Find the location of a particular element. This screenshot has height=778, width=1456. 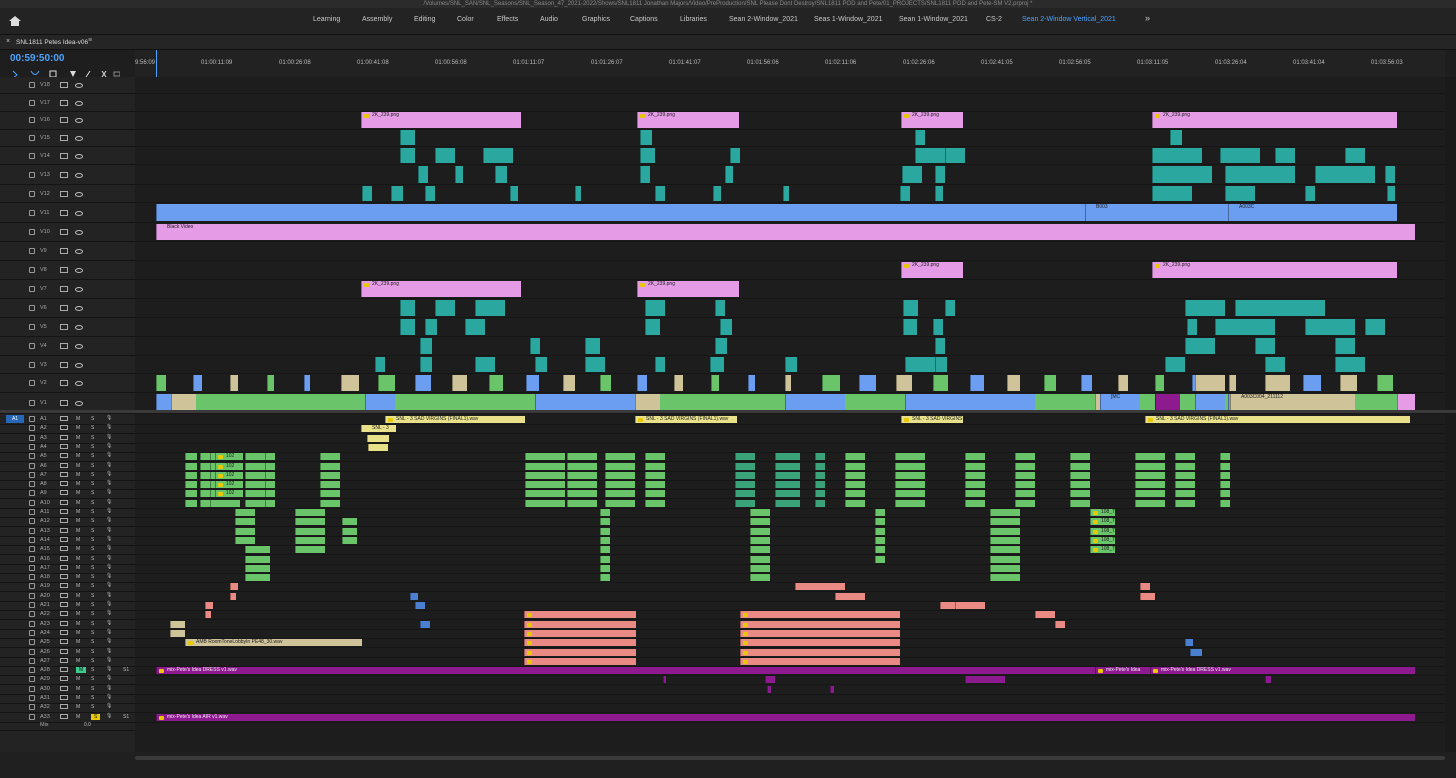

mix-clip is located at coordinates (832, 689).